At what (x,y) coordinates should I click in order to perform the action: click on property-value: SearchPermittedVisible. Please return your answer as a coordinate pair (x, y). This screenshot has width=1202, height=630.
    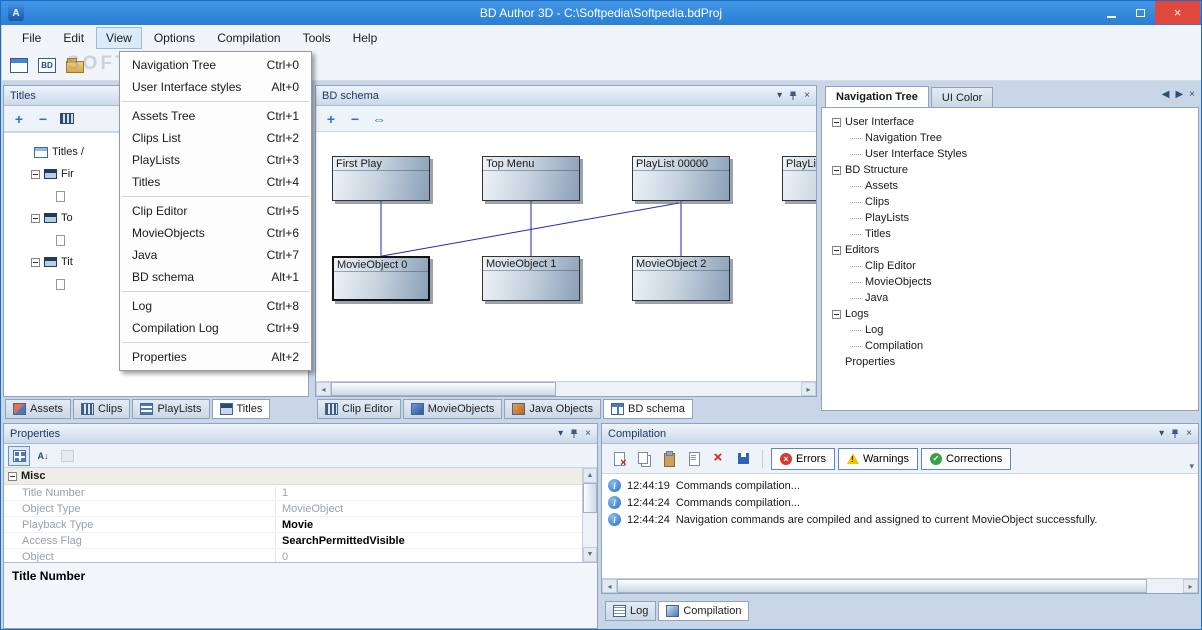
    Looking at the image, I should click on (340, 541).